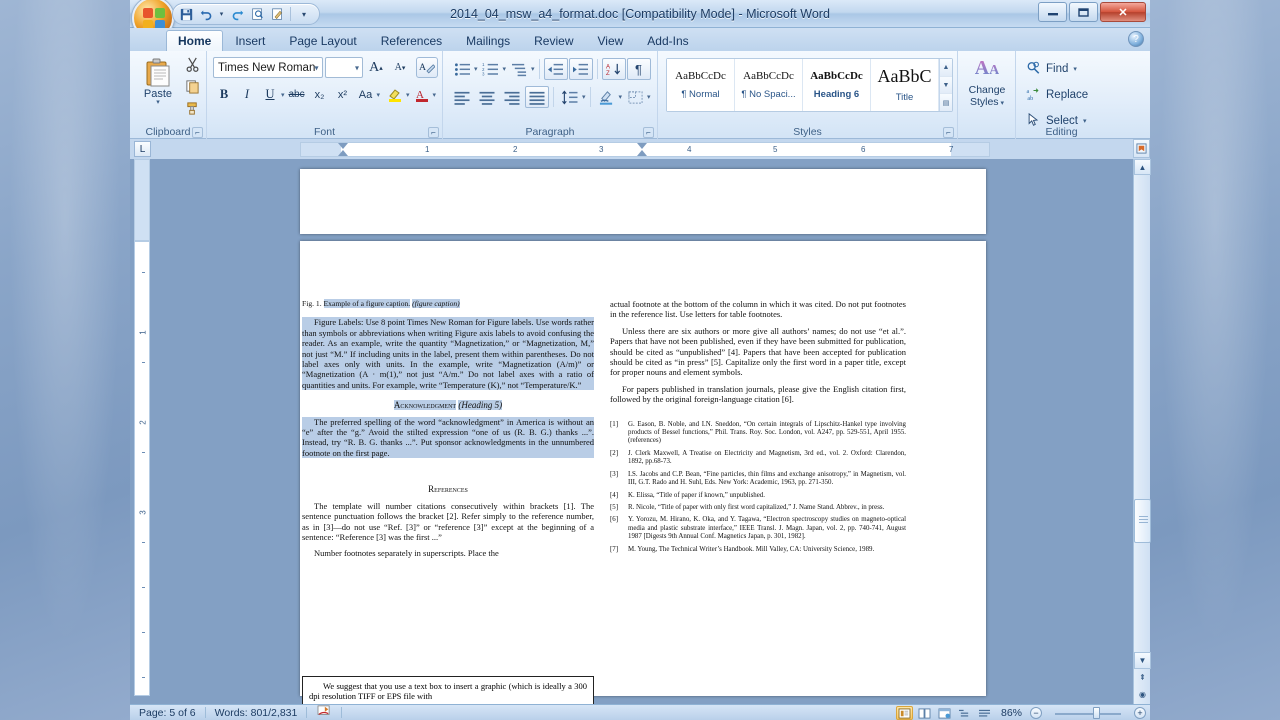 The width and height of the screenshot is (1280, 720). Describe the element at coordinates (297, 94) in the screenshot. I see `strikethrough-button: abc` at that location.